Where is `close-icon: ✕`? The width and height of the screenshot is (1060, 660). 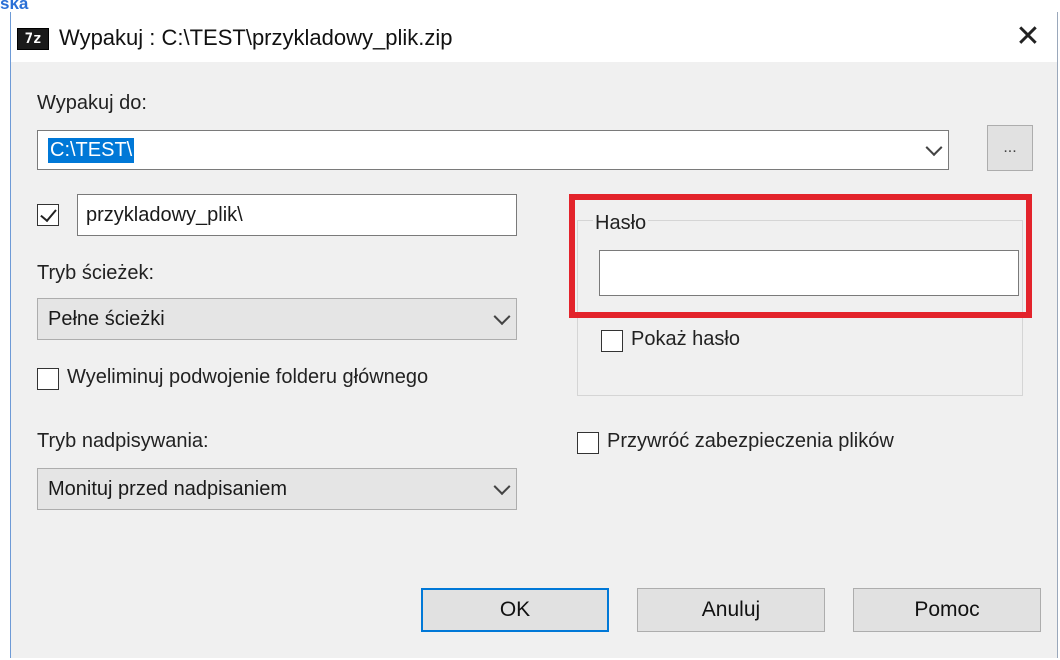 close-icon: ✕ is located at coordinates (1028, 37).